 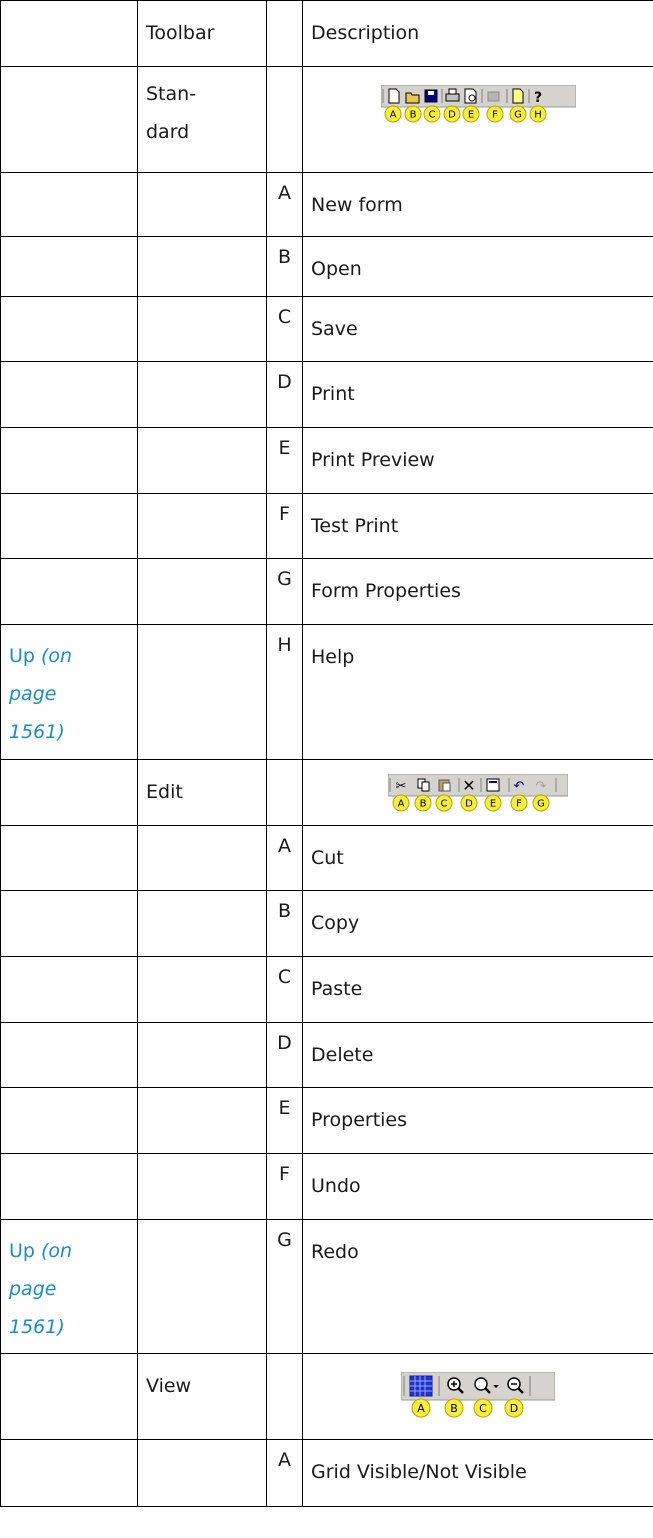 What do you see at coordinates (477, 266) in the screenshot?
I see `item-description: Open` at bounding box center [477, 266].